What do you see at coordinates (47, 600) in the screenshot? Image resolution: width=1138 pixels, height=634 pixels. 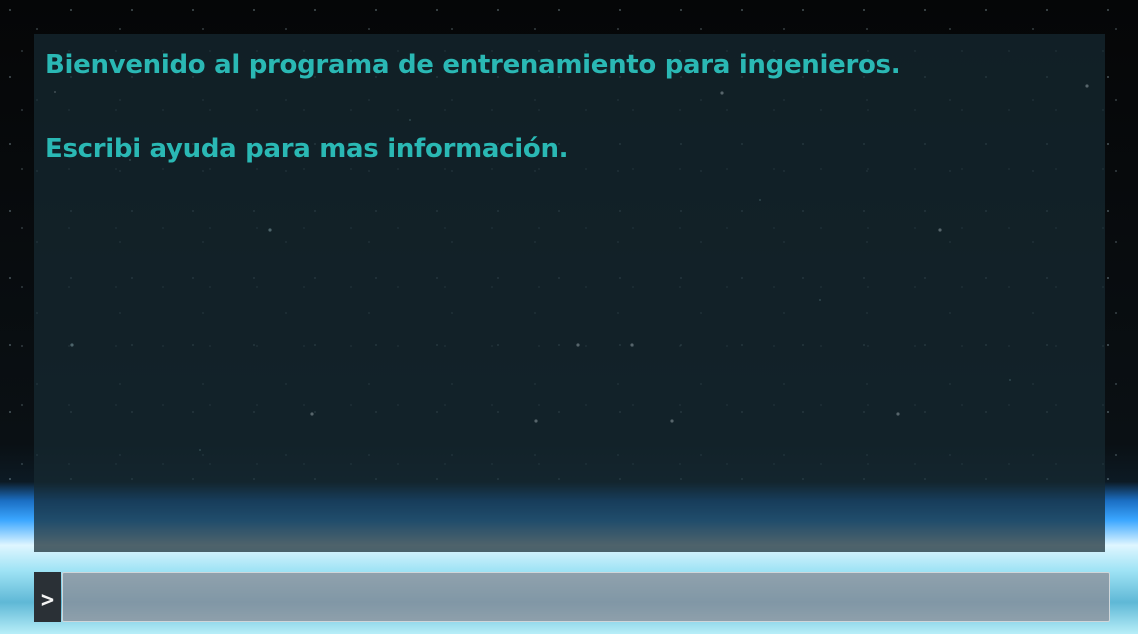 I see `prompt-symbol: >` at bounding box center [47, 600].